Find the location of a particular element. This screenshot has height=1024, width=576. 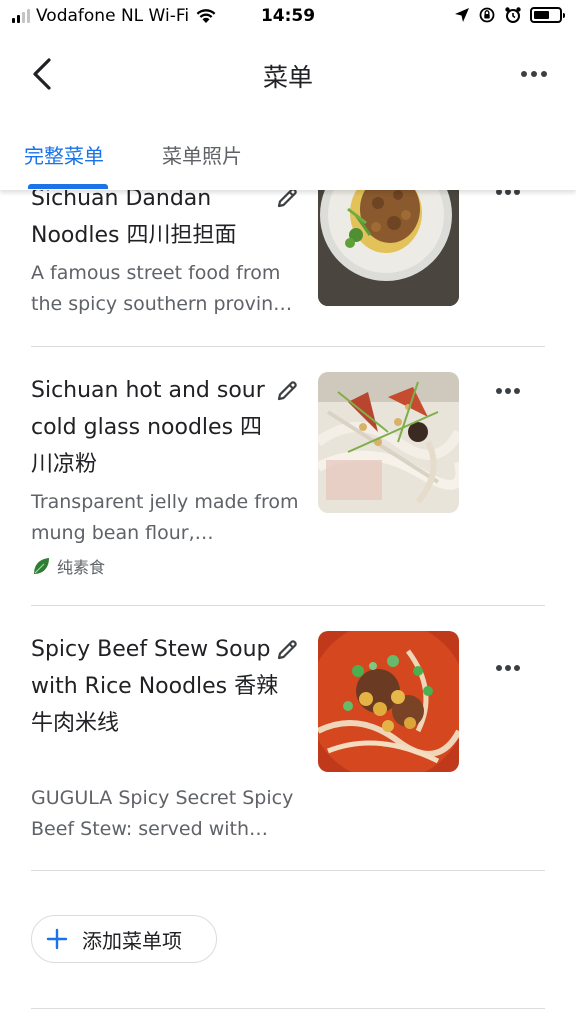

location-arrow-icon is located at coordinates (462, 15).